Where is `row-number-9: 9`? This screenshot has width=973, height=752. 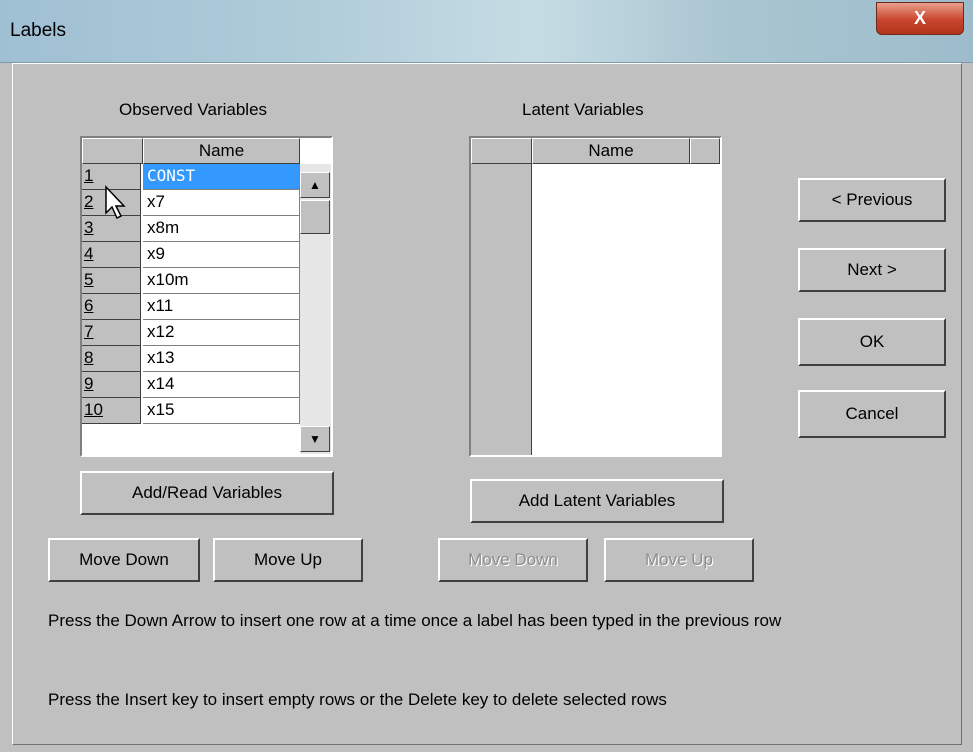
row-number-9: 9 is located at coordinates (111, 385).